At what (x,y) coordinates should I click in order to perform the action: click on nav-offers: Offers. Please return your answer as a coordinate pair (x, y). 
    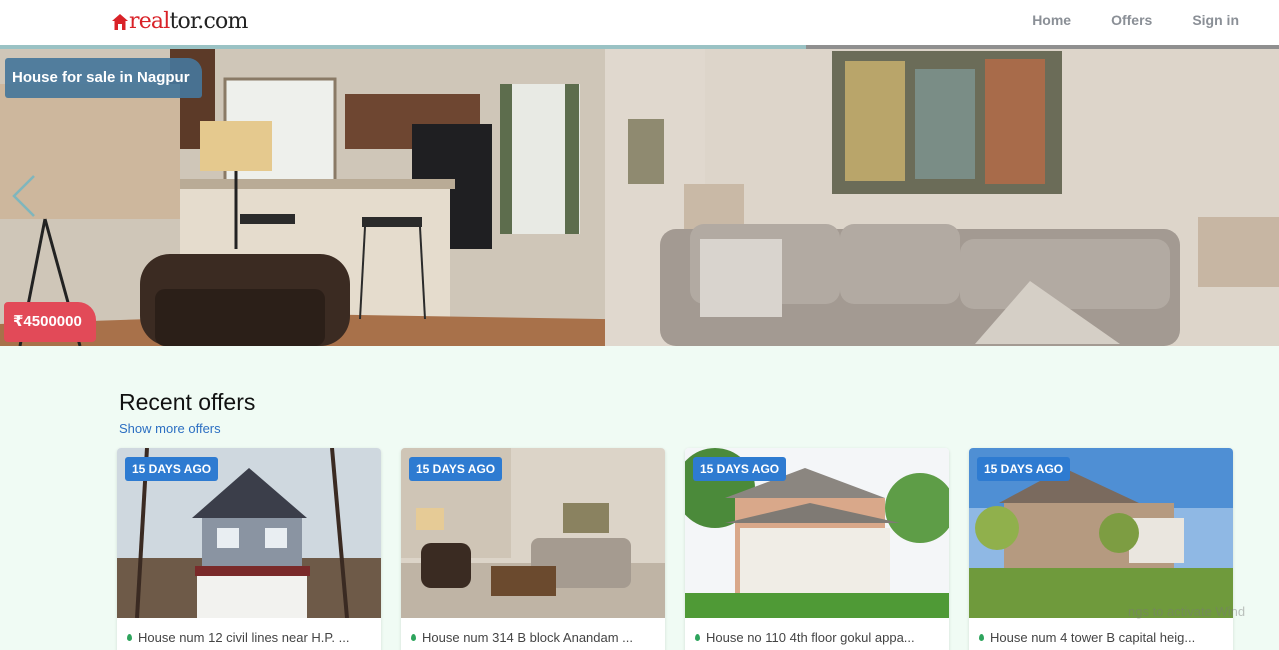
    Looking at the image, I should click on (1131, 20).